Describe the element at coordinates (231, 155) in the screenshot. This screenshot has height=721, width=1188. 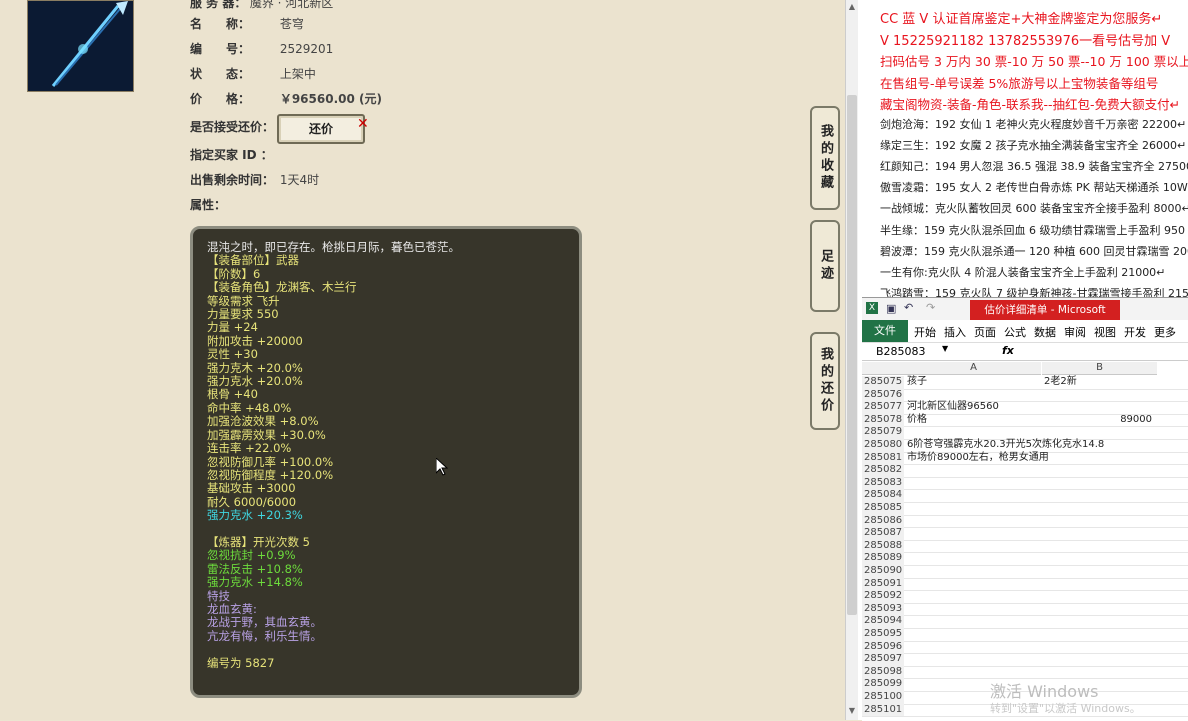
I see `buyer-row: 指定买家 ID ：` at that location.